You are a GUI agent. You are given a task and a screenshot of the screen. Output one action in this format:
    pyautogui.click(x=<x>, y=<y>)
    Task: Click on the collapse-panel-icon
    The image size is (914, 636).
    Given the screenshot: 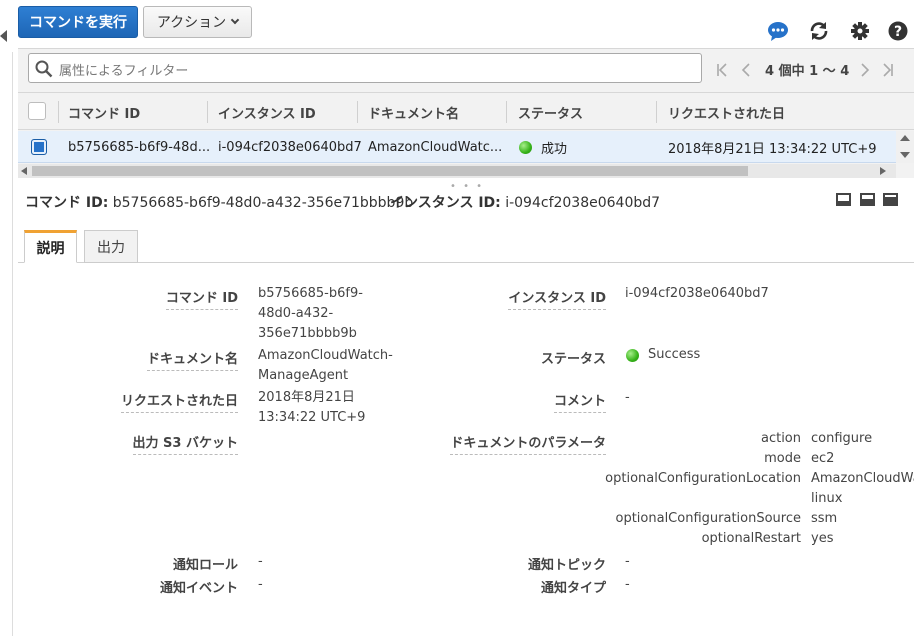 What is the action you would take?
    pyautogui.click(x=3, y=36)
    